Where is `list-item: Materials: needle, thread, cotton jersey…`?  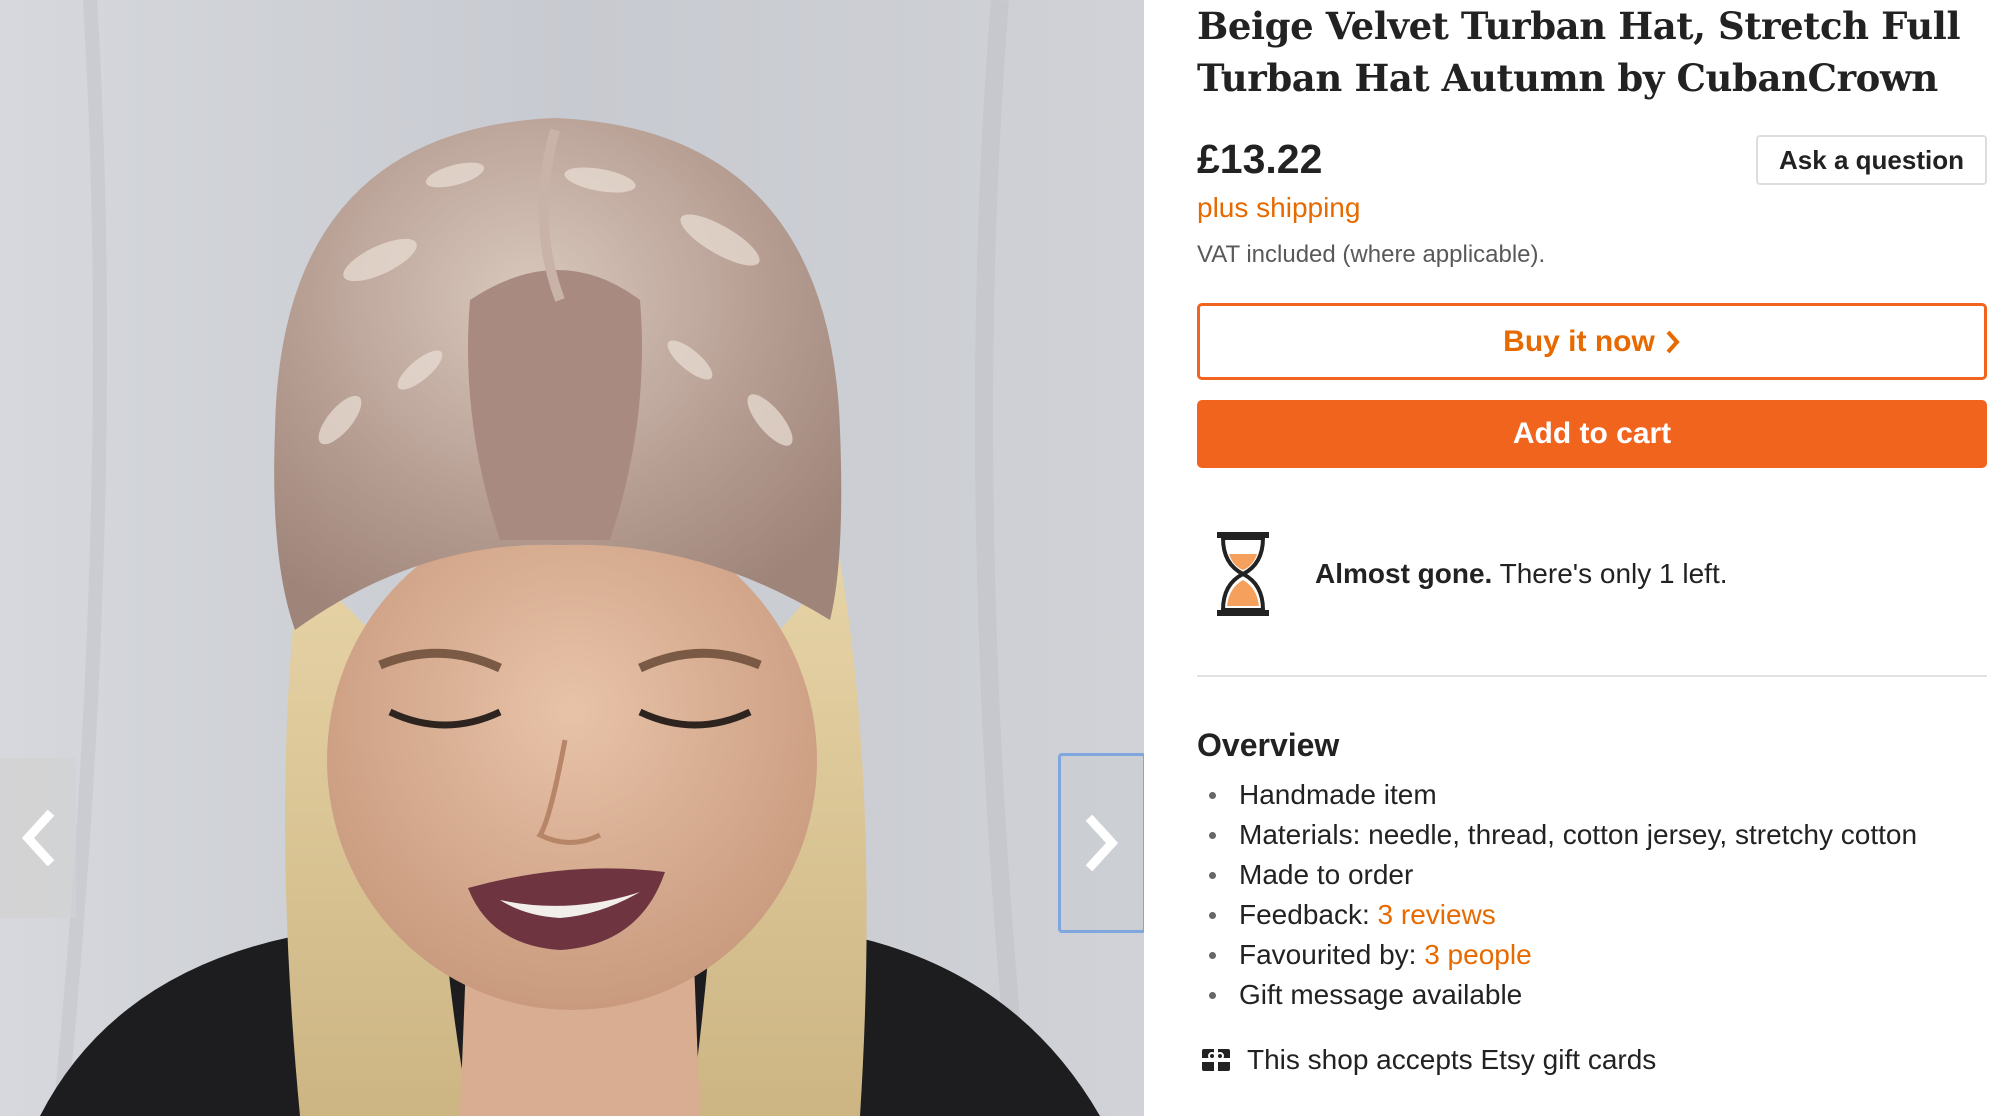 list-item: Materials: needle, thread, cotton jersey… is located at coordinates (1597, 835).